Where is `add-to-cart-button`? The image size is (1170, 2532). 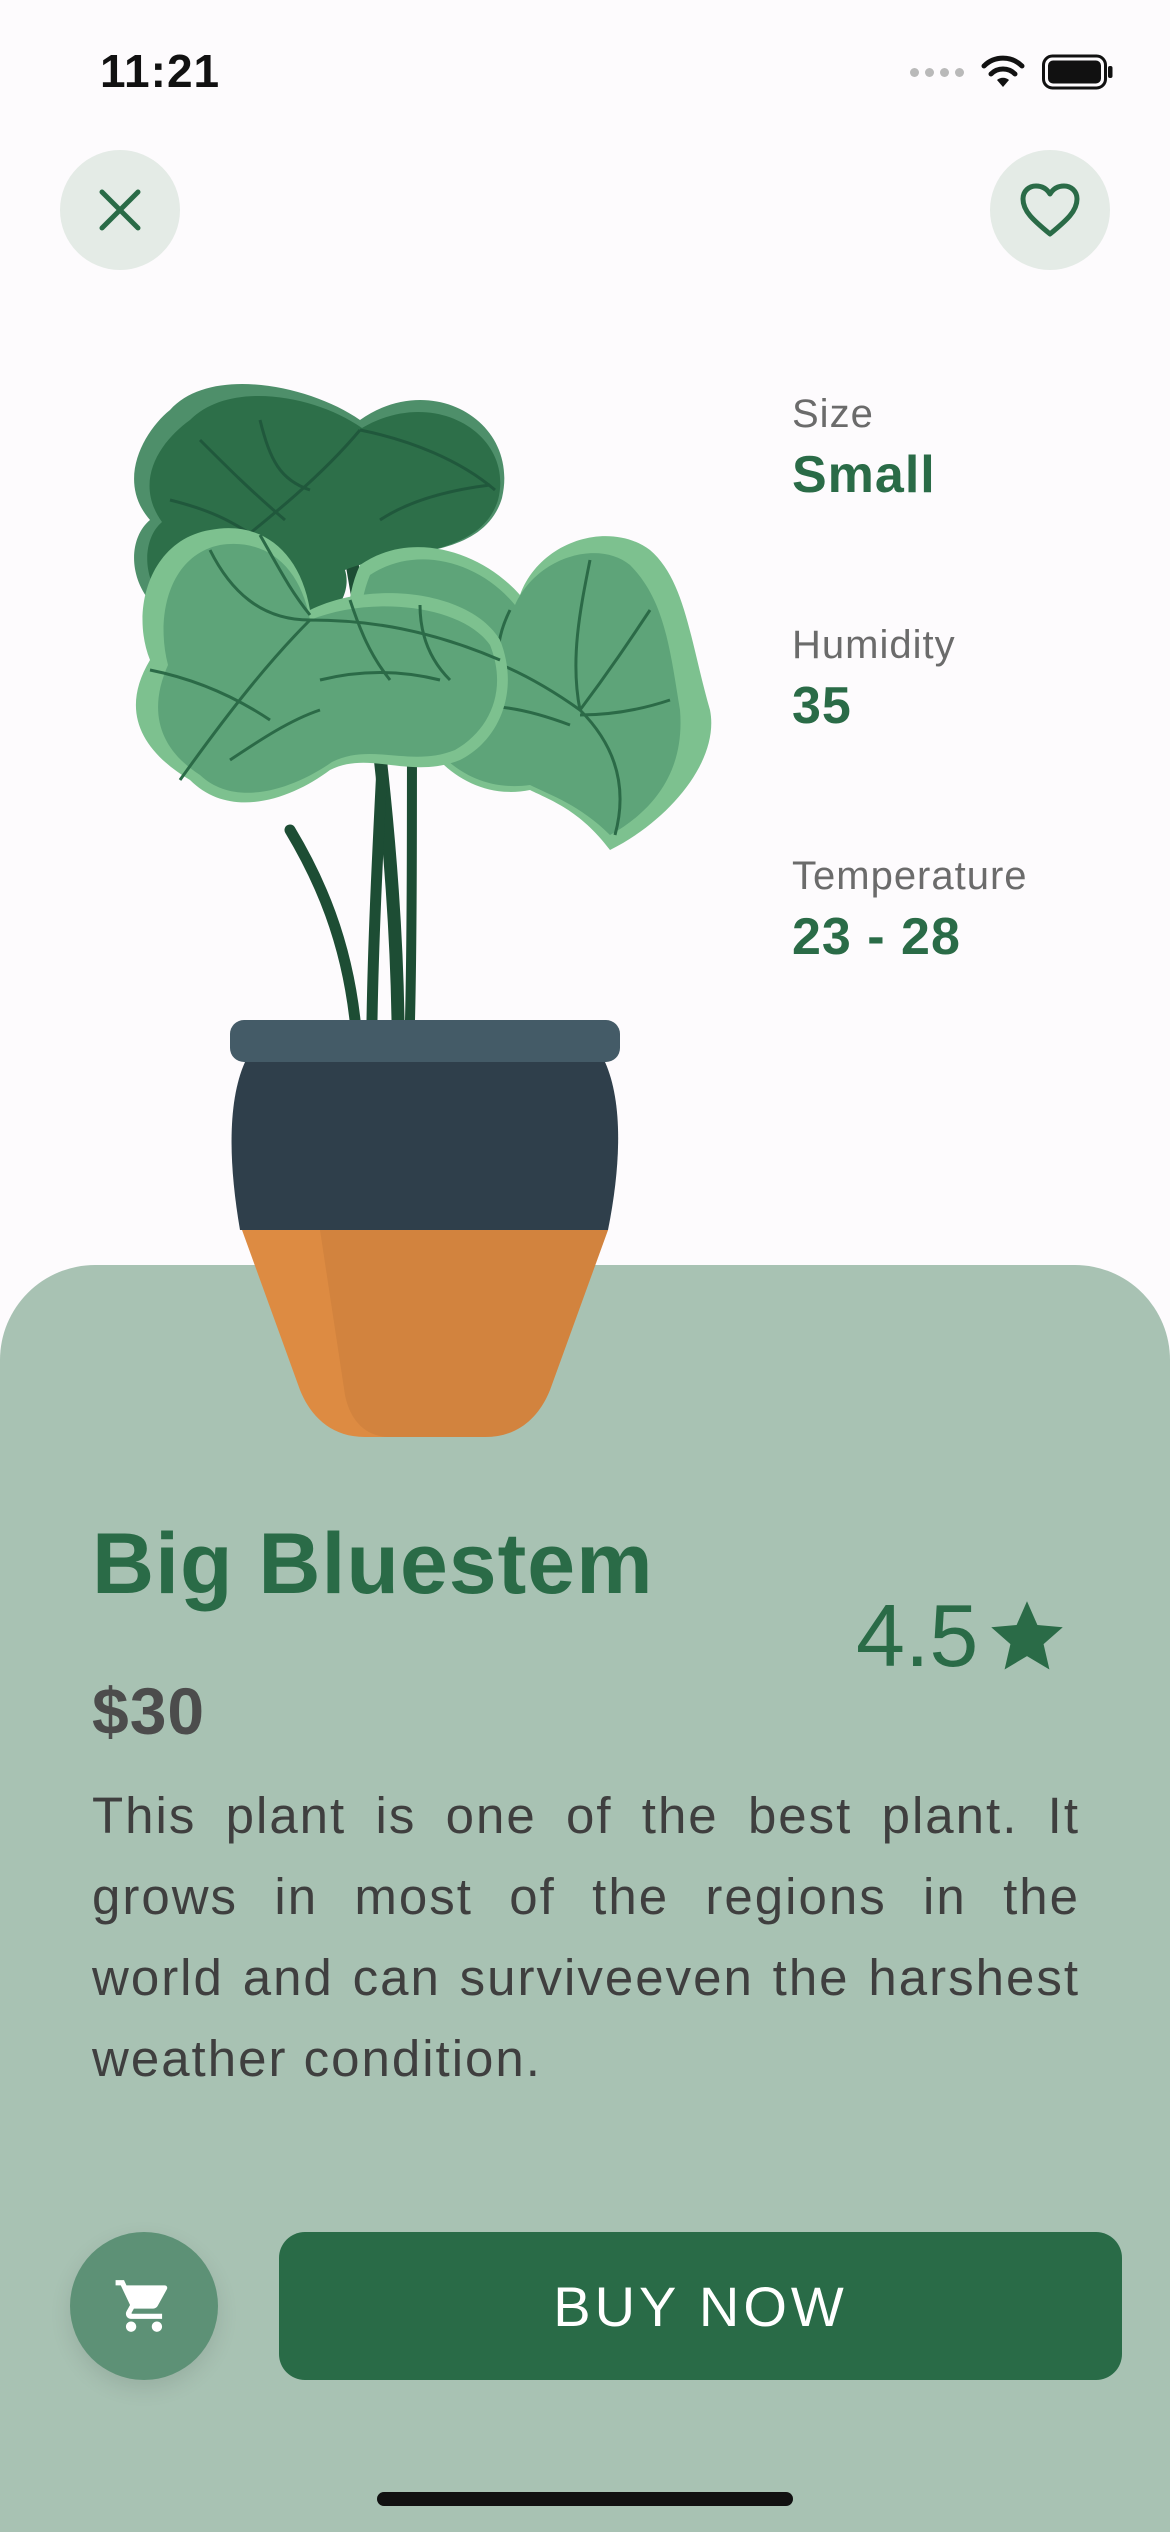
add-to-cart-button is located at coordinates (144, 2306).